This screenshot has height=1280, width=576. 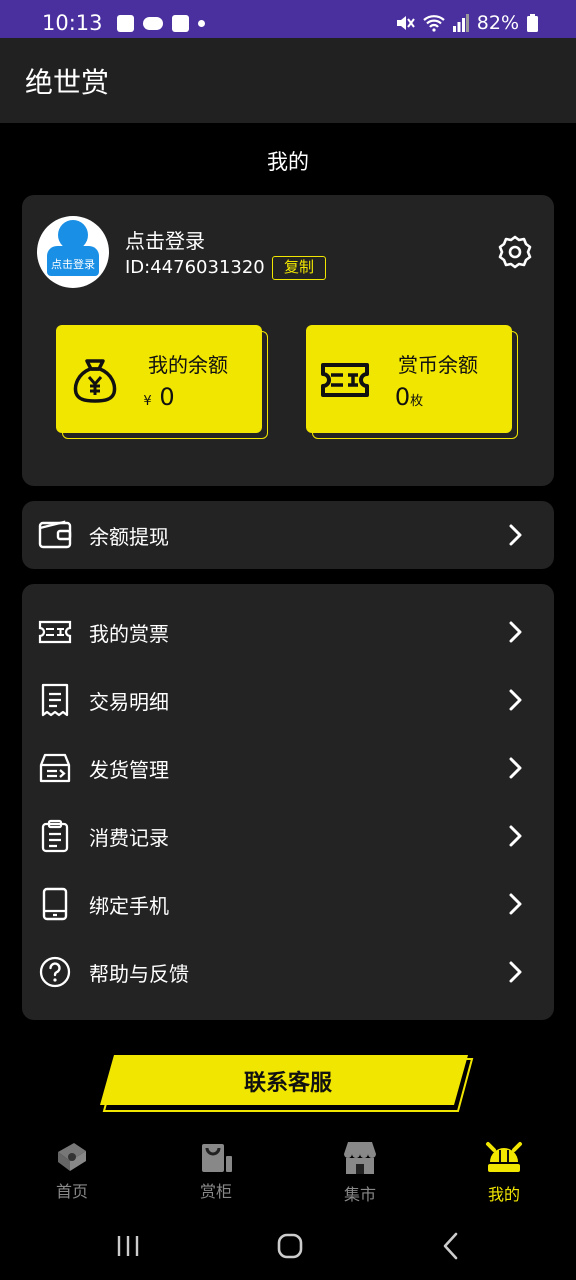 I want to click on page-title: 我的, so click(x=288, y=162).